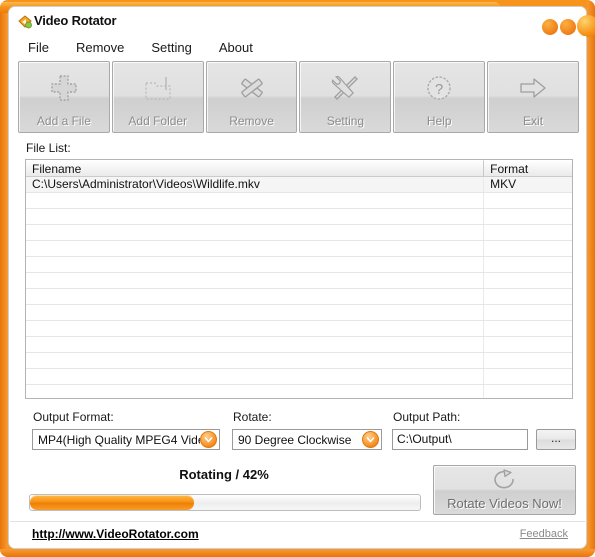 The width and height of the screenshot is (595, 557). I want to click on window-border-left, so click(4, 278).